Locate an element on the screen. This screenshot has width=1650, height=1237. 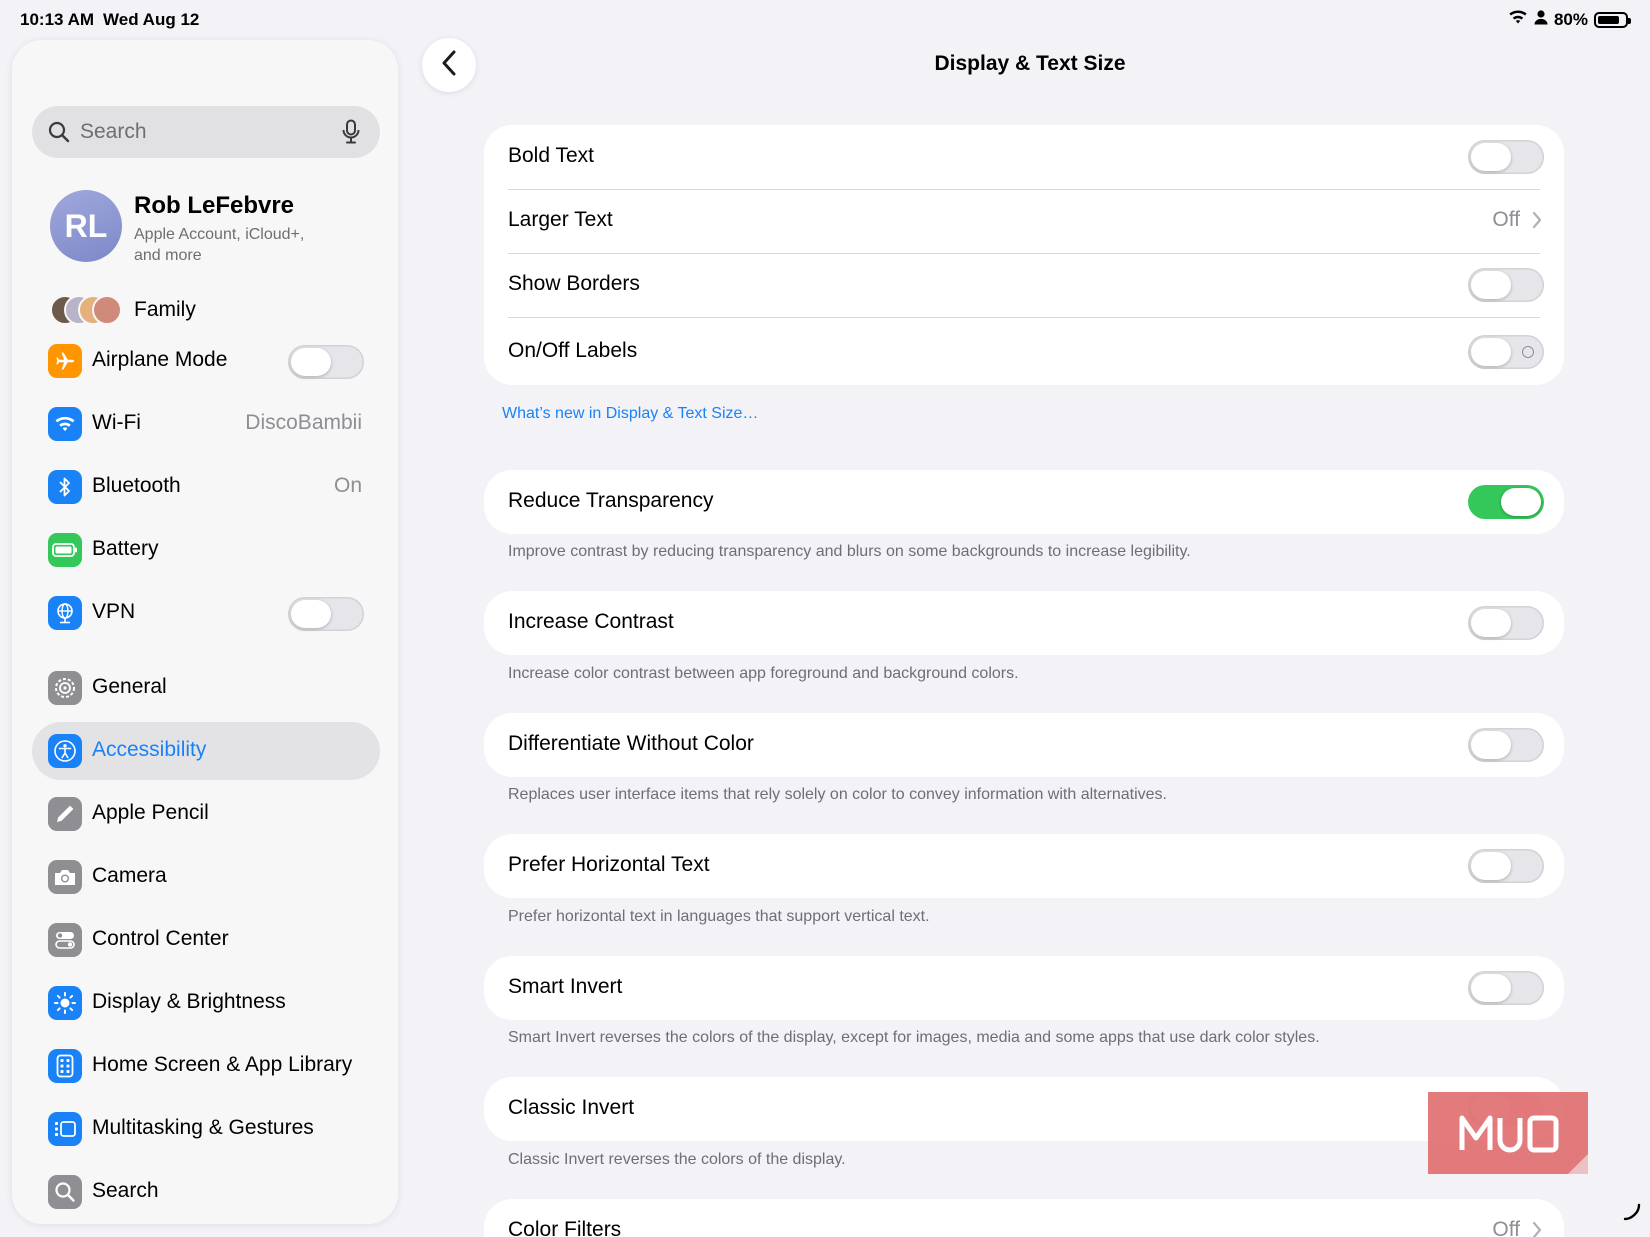
smart-invert-toggle is located at coordinates (1506, 988).